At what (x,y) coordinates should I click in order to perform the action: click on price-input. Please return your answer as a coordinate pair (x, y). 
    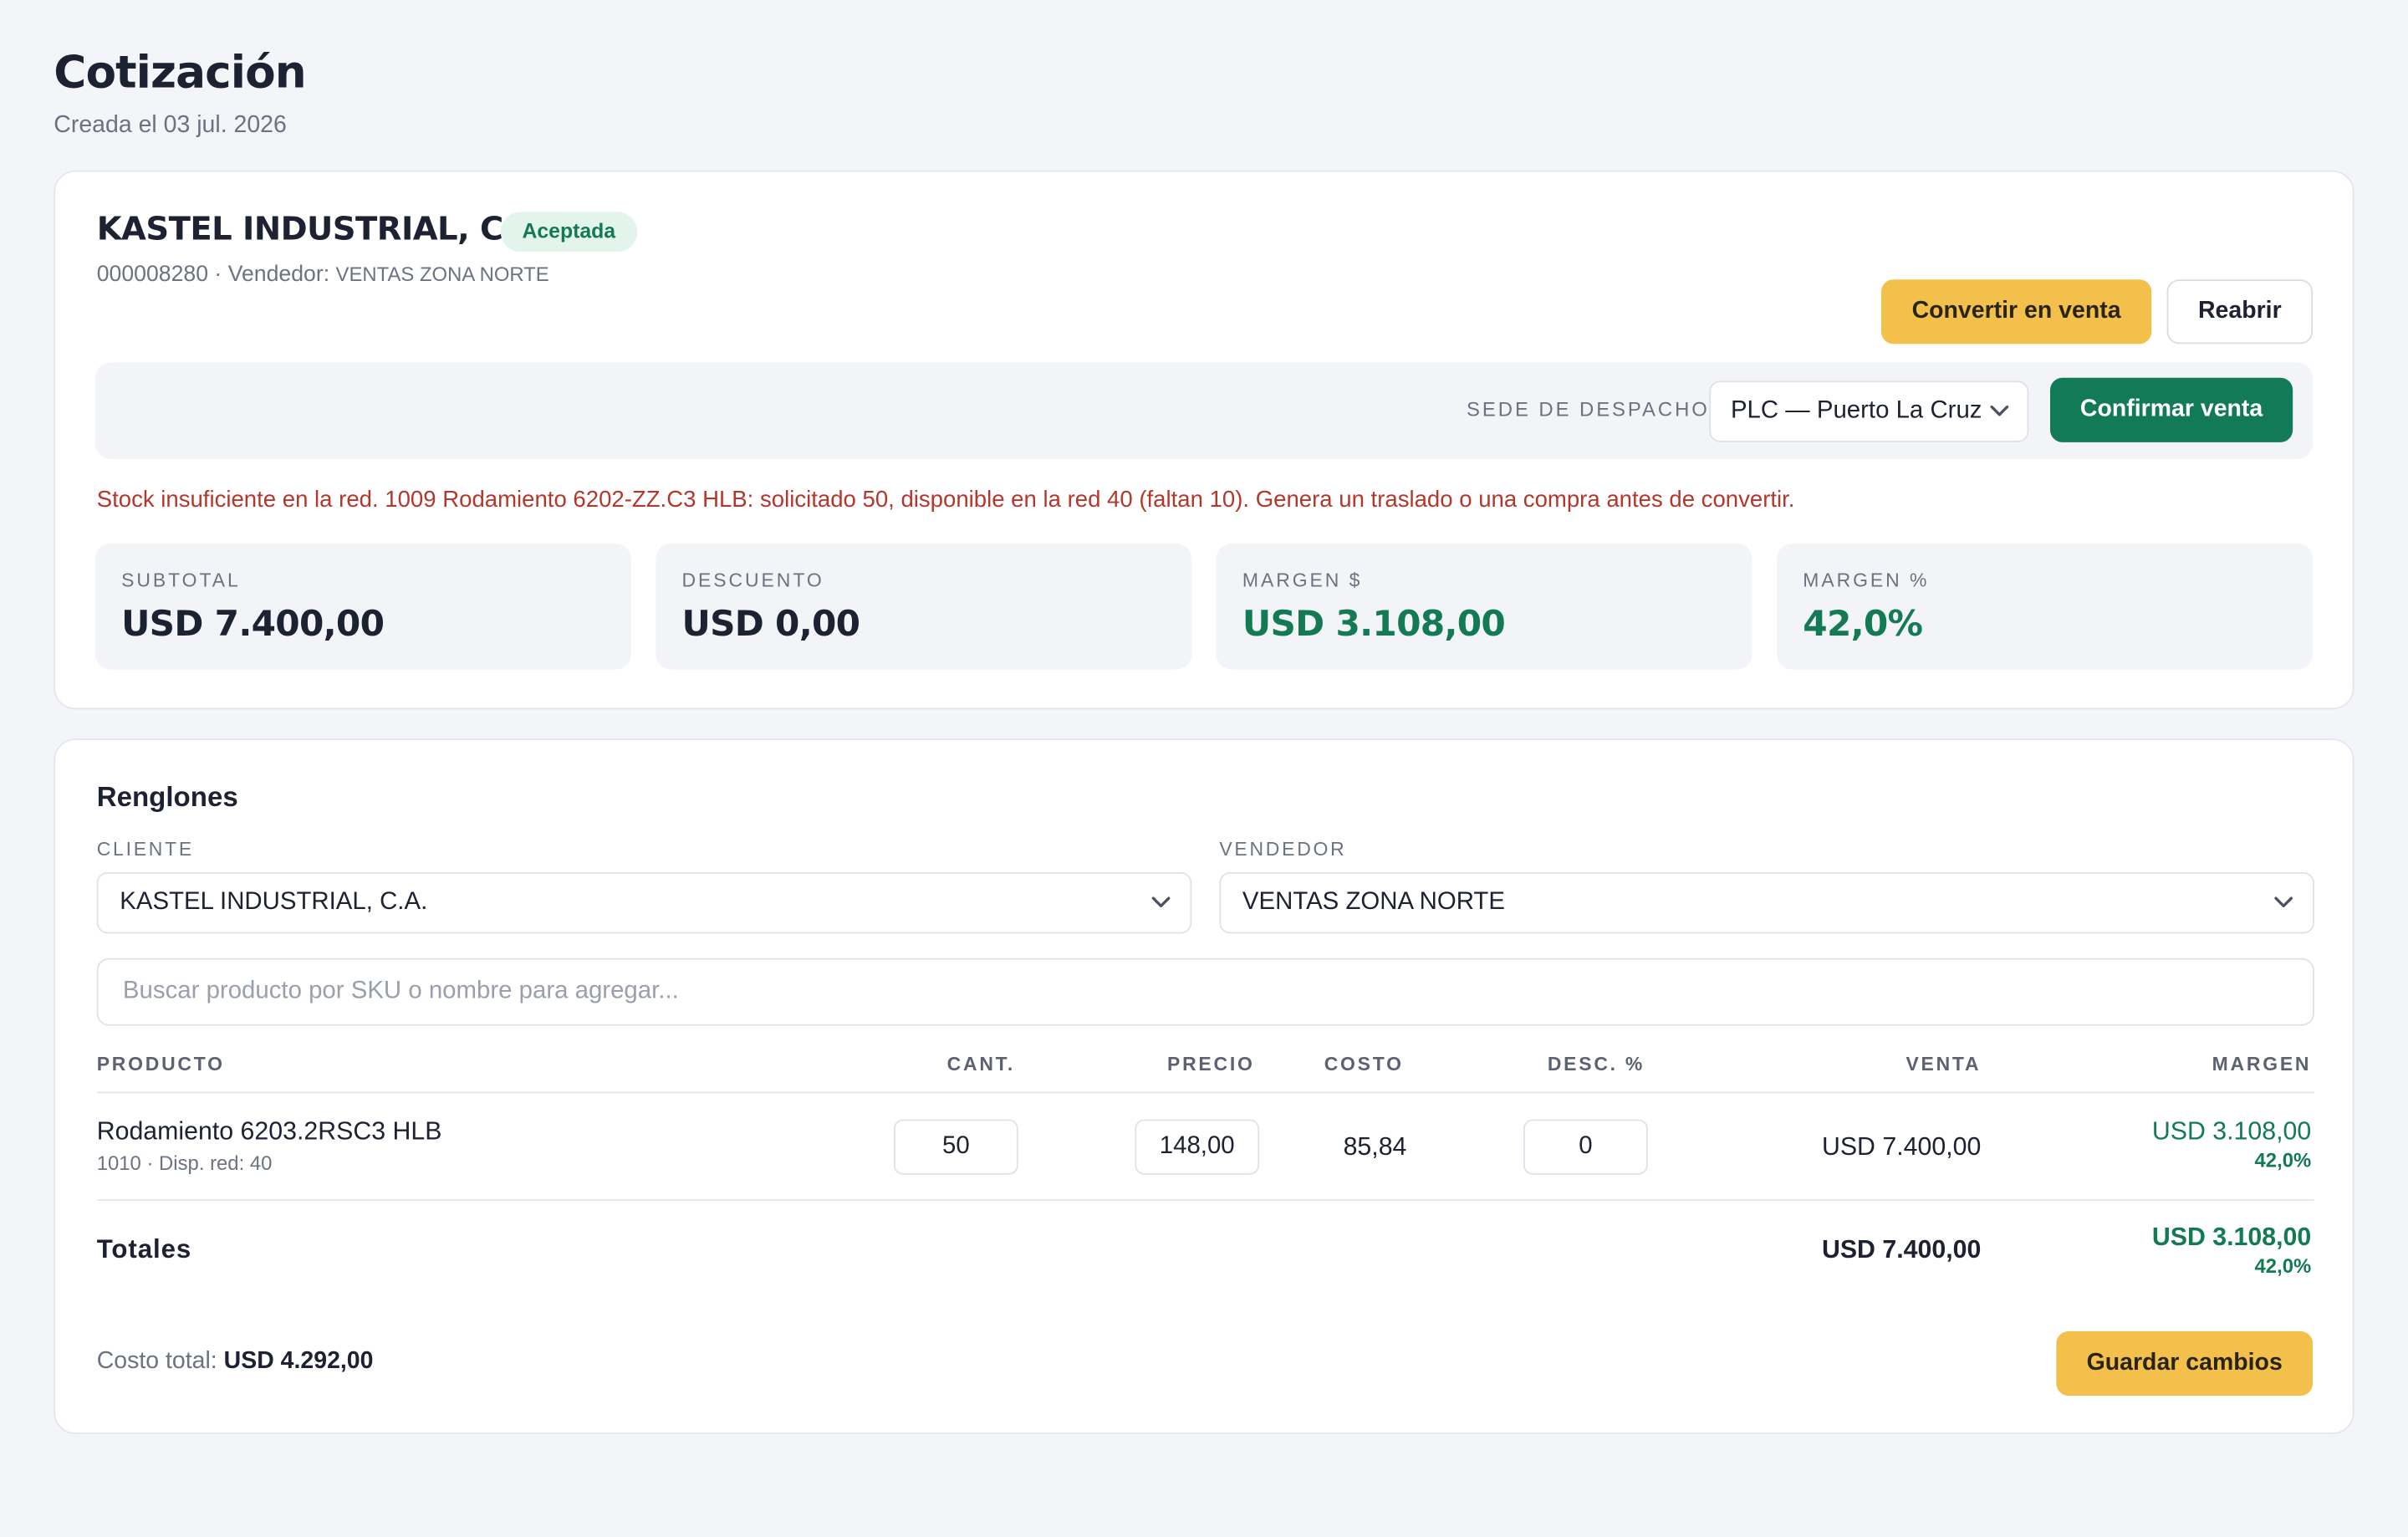
    Looking at the image, I should click on (1198, 1147).